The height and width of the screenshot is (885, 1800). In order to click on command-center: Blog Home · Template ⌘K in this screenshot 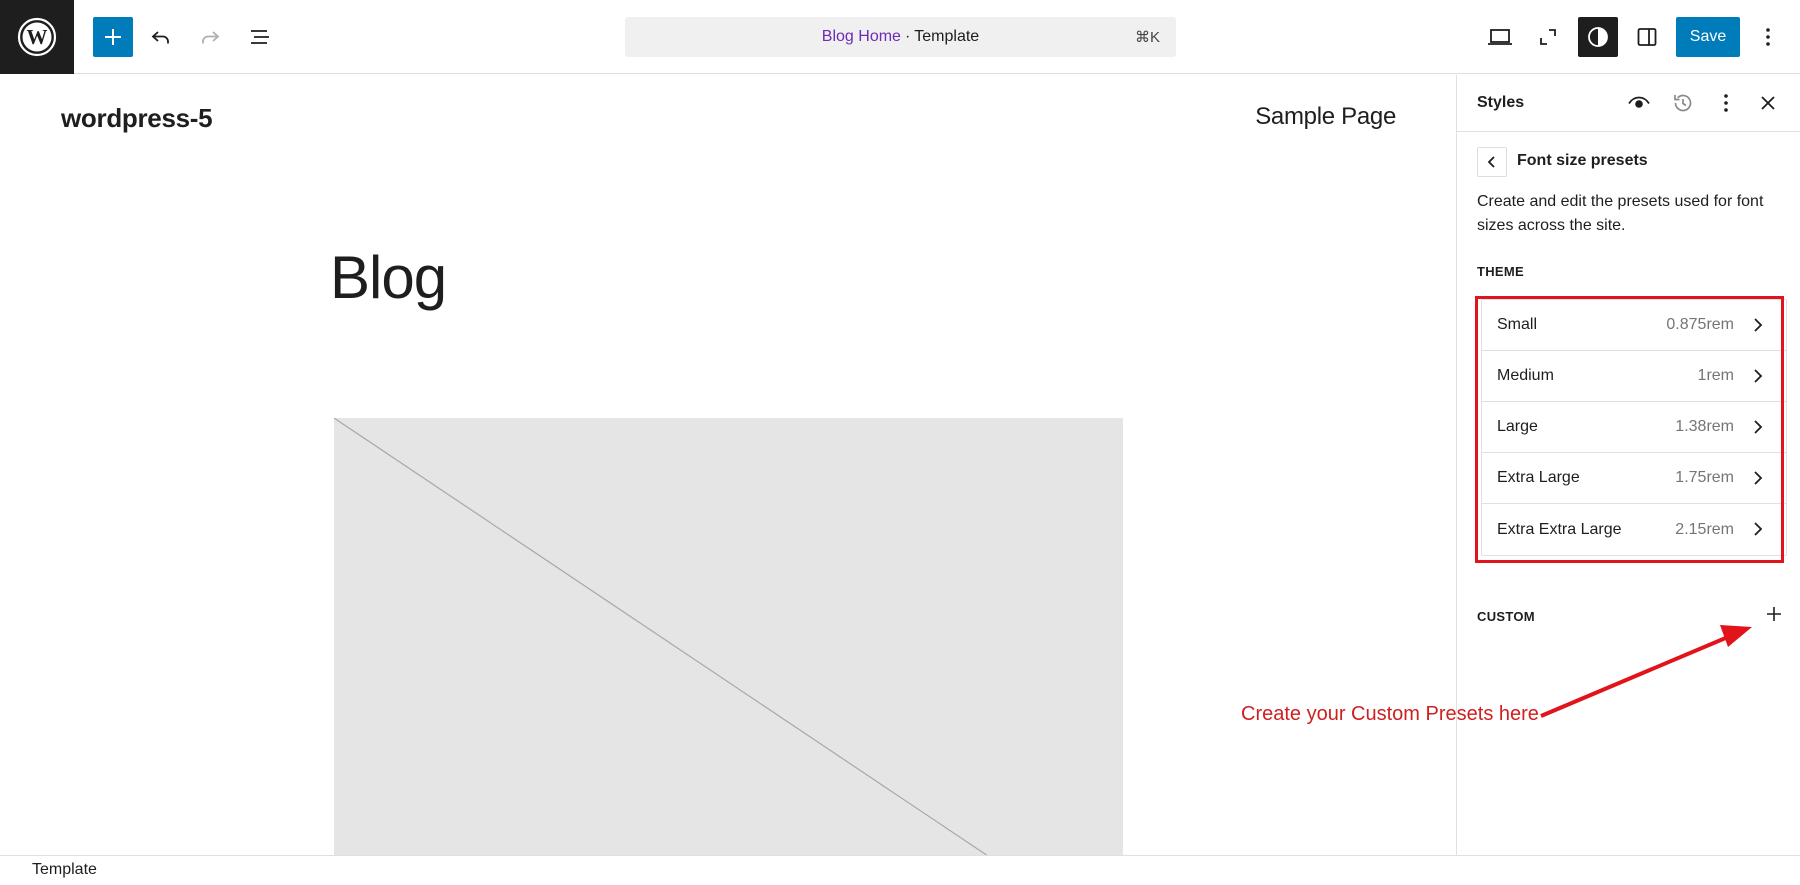, I will do `click(900, 37)`.